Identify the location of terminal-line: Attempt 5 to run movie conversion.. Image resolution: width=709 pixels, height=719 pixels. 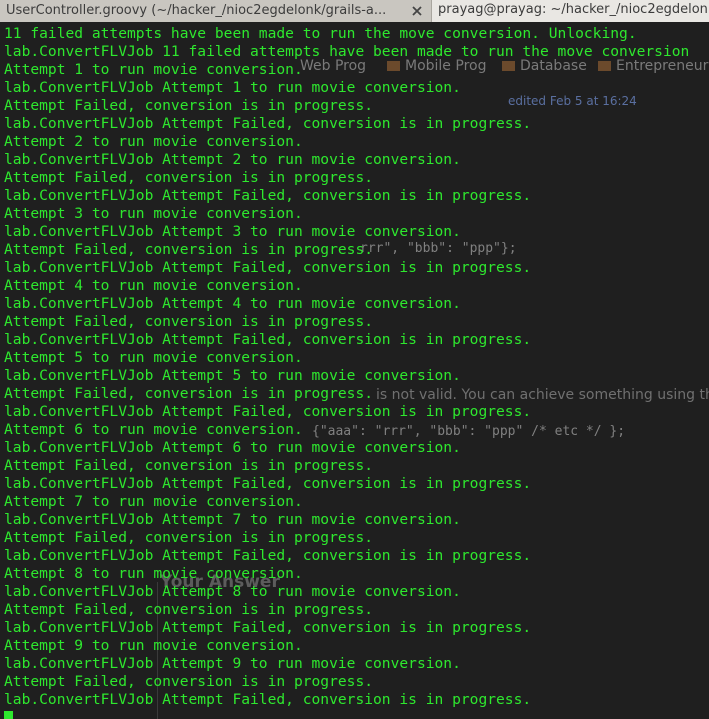
(153, 357).